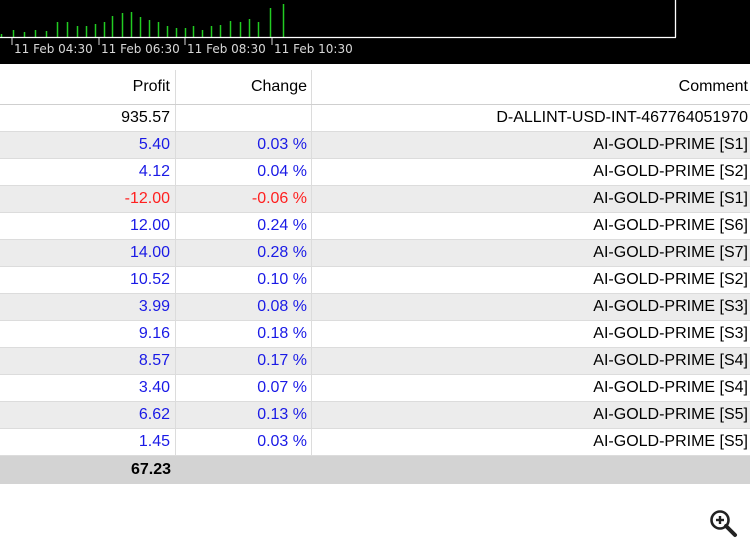 This screenshot has width=750, height=550. Describe the element at coordinates (375, 199) in the screenshot. I see `table-row: -12.00 -0.06 % AI-GOLD-PRIME [S1]` at that location.